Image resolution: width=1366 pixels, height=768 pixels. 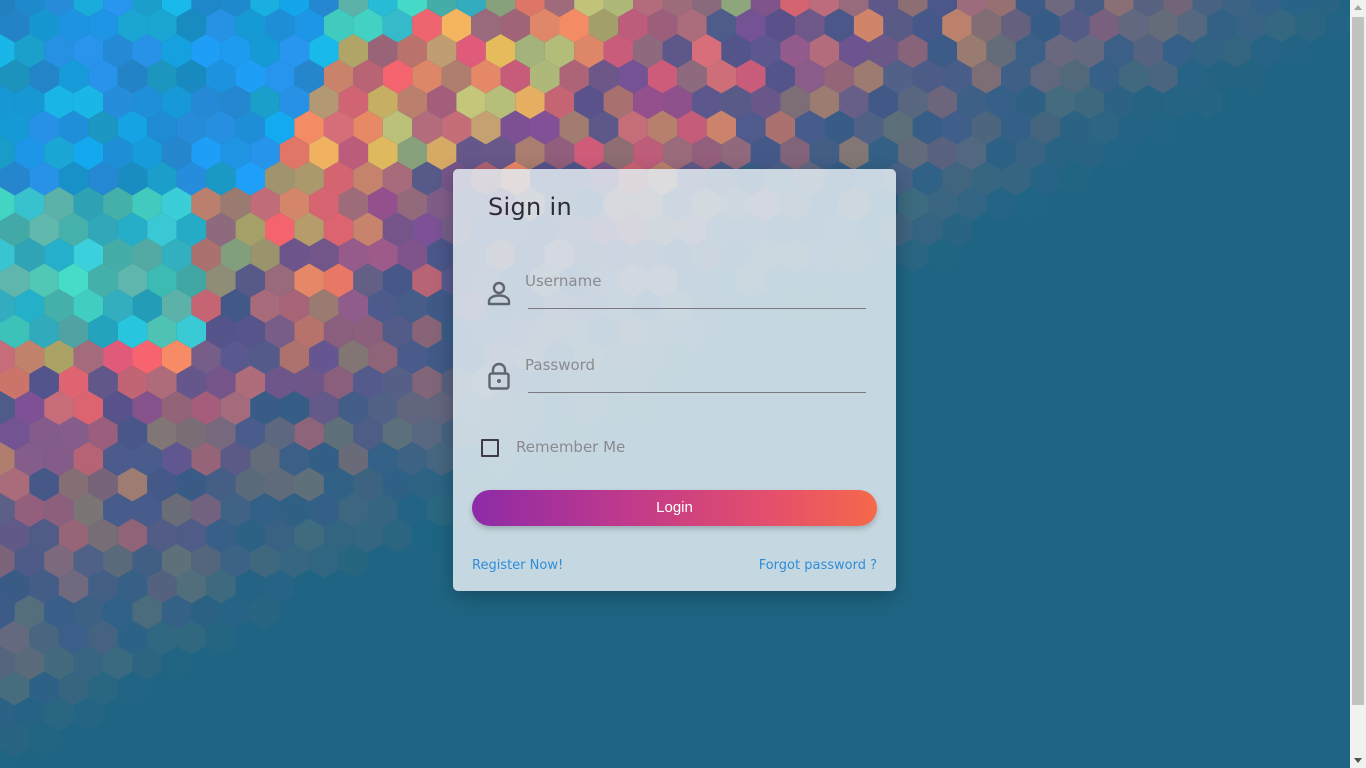 What do you see at coordinates (818, 565) in the screenshot?
I see `forgot-password-link: Forgot password ?` at bounding box center [818, 565].